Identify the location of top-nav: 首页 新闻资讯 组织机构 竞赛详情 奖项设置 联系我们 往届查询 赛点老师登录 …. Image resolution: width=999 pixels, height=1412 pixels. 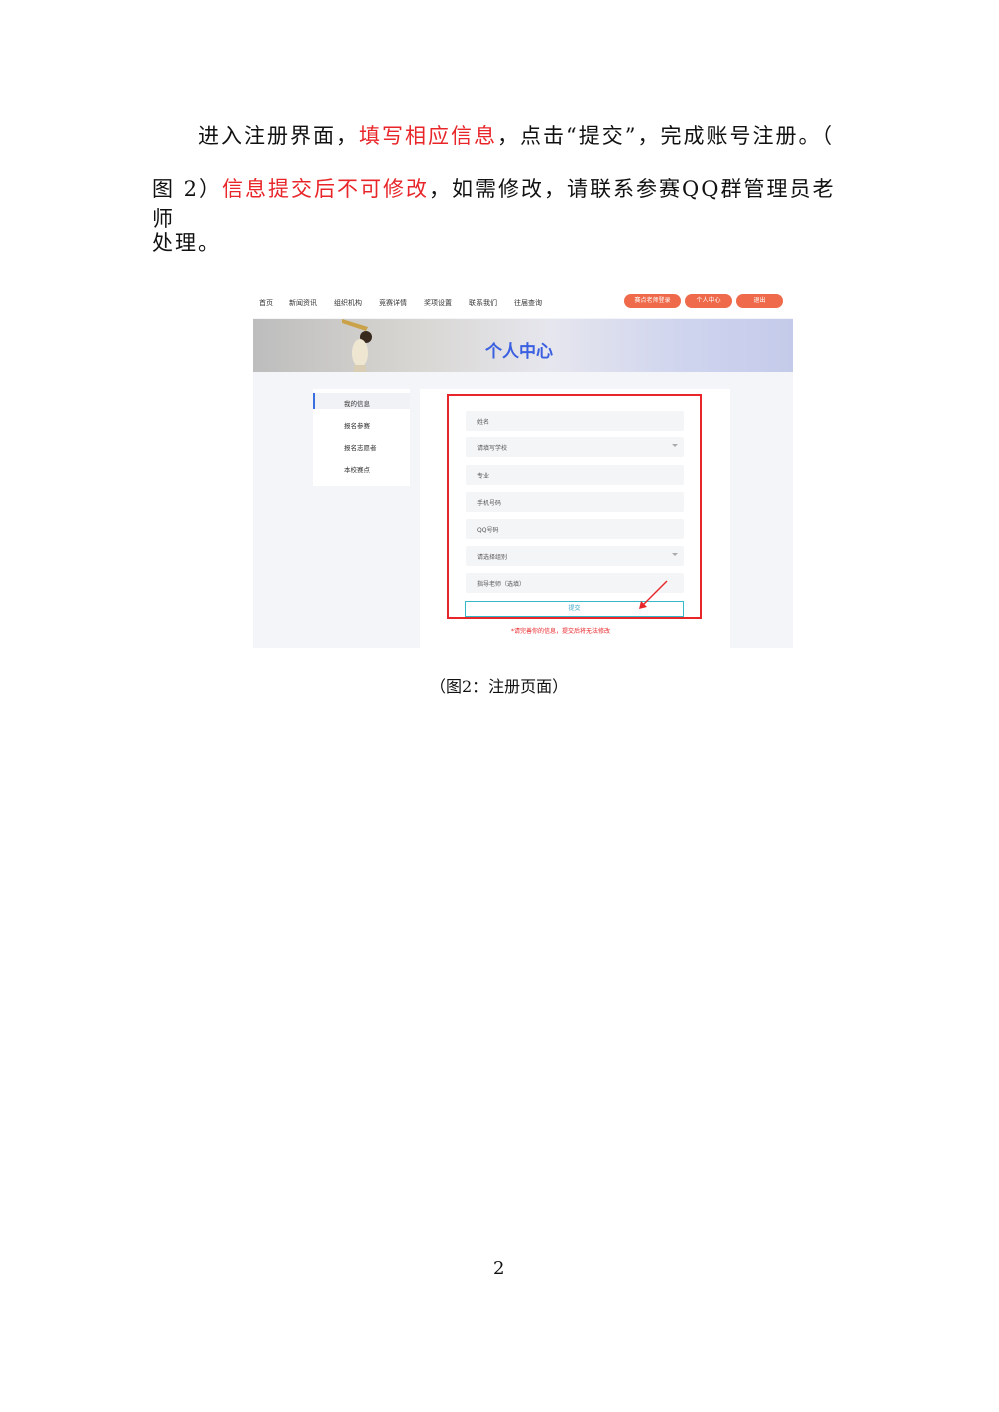
(523, 304).